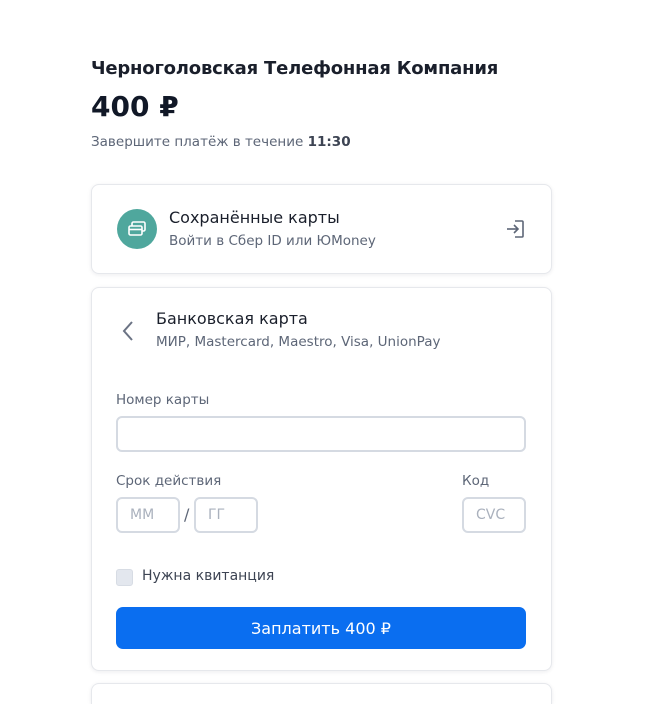 This screenshot has height=704, width=670. I want to click on next-payment-panel, so click(321, 693).